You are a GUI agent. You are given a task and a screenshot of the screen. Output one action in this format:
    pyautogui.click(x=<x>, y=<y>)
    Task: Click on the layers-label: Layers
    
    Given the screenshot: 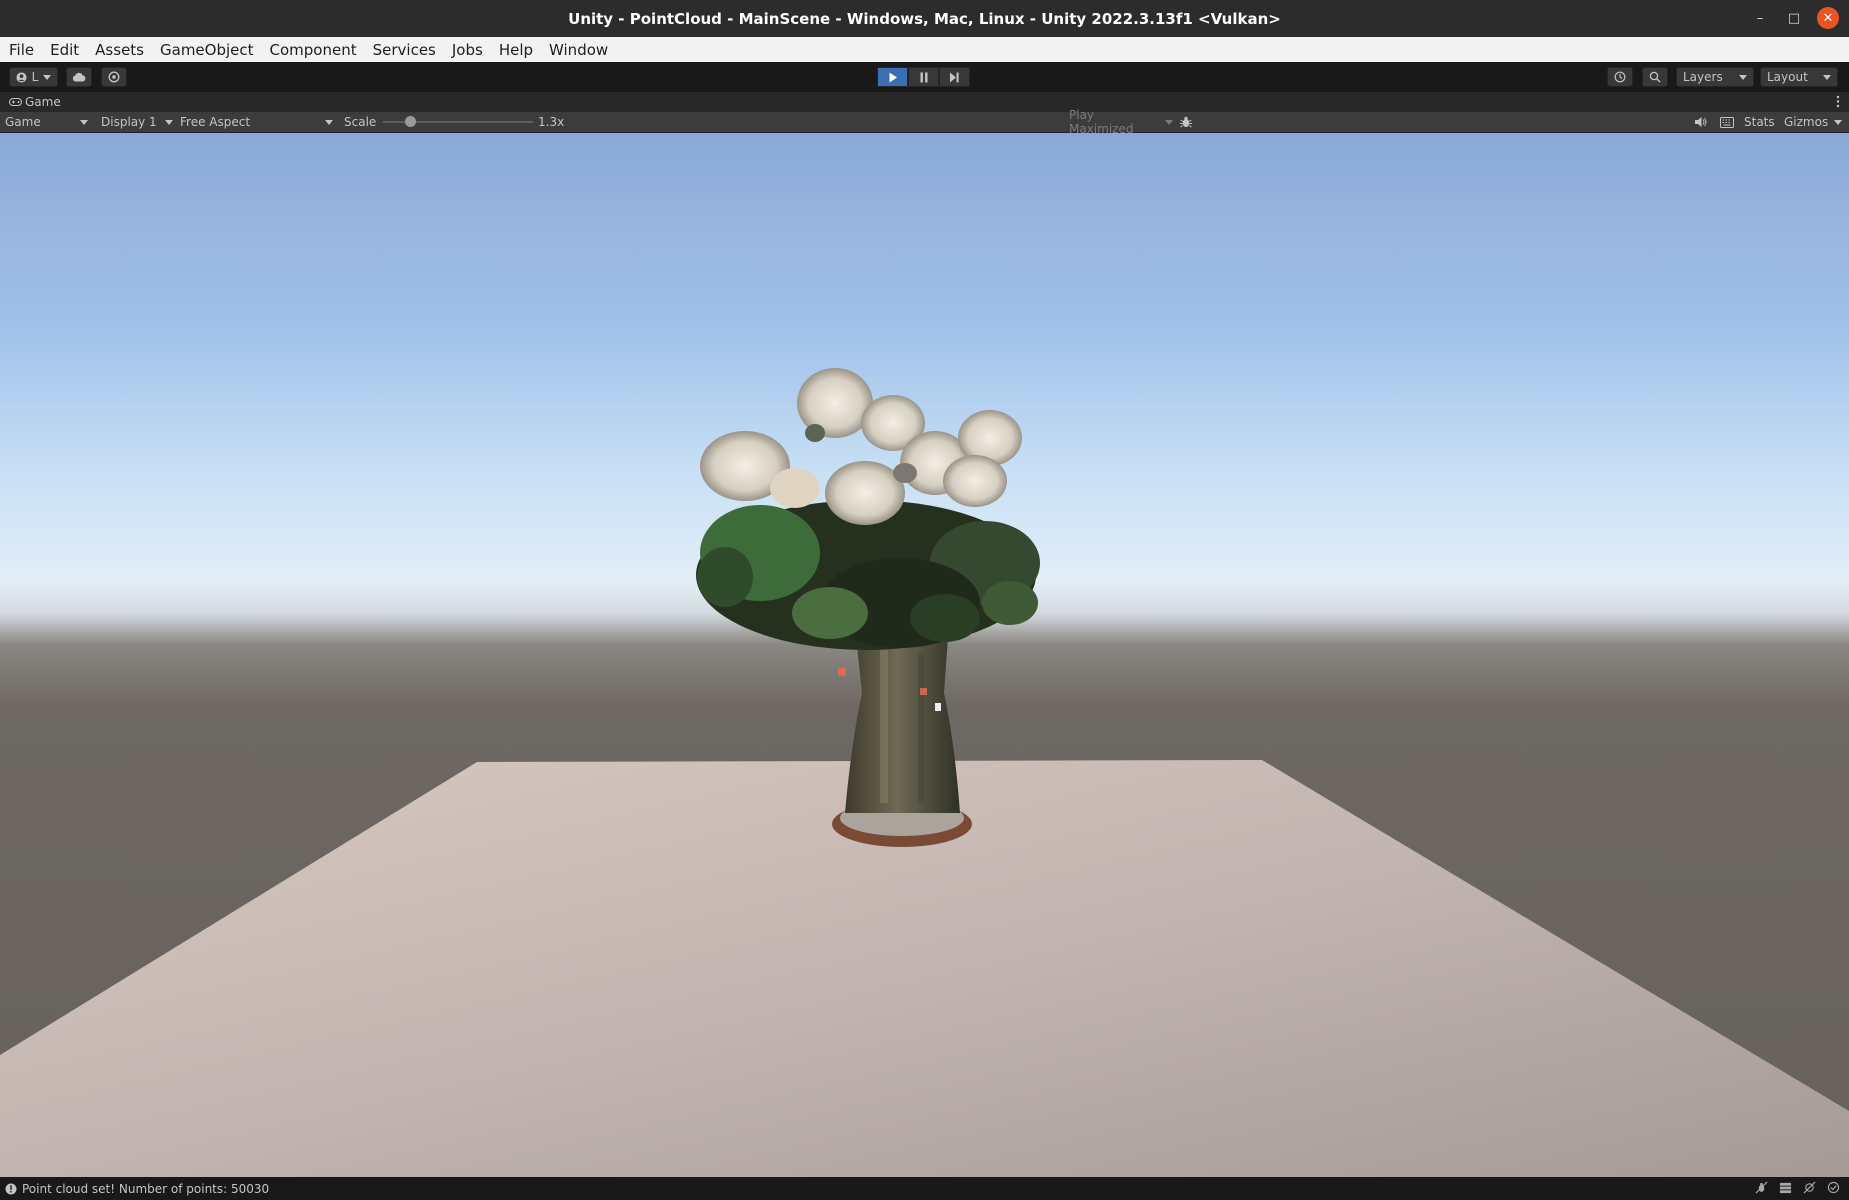 What is the action you would take?
    pyautogui.click(x=1703, y=77)
    